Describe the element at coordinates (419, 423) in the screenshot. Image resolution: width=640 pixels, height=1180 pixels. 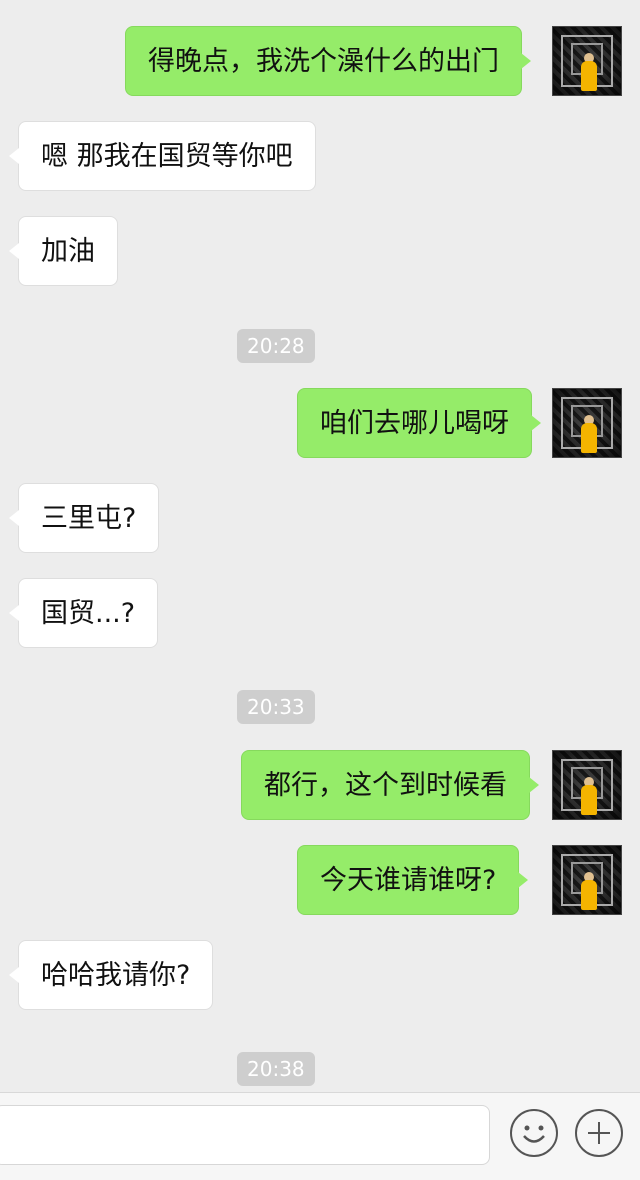
I see `message-outgoing: 咱们去哪儿喝呀` at that location.